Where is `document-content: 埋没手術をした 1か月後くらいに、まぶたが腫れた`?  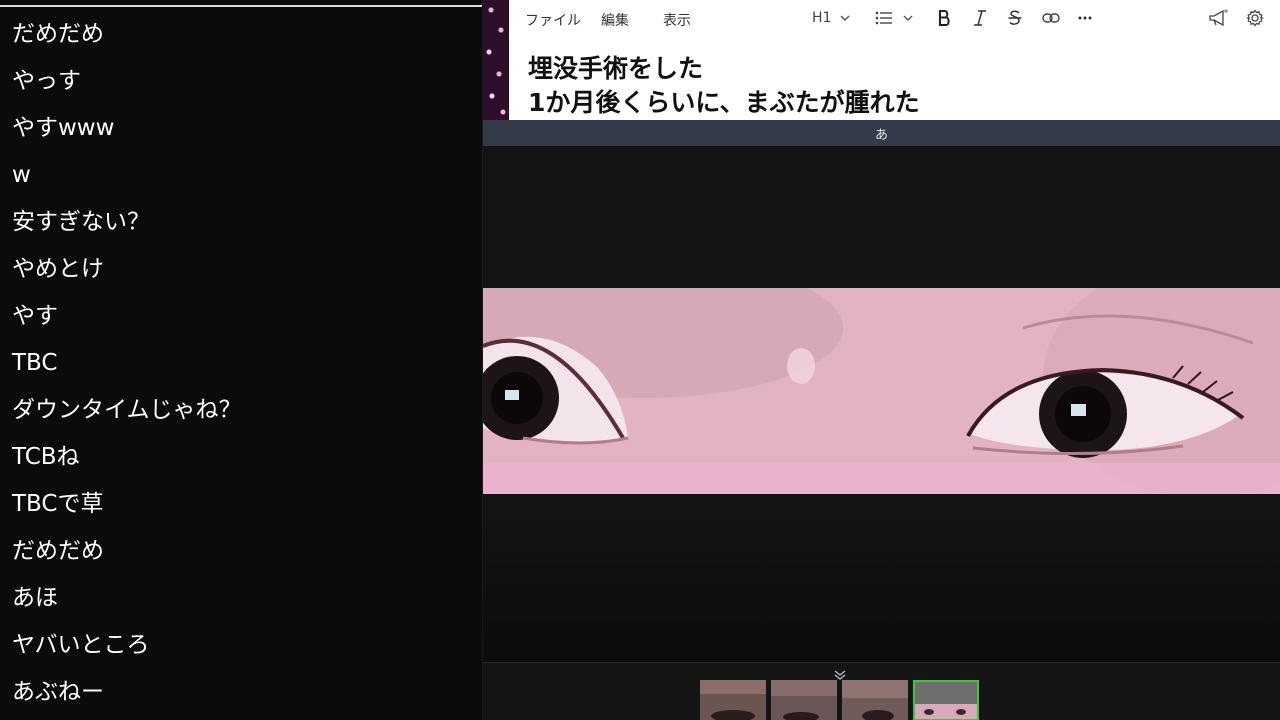
document-content: 埋没手術をした 1か月後くらいに、まぶたが腫れた is located at coordinates (724, 86).